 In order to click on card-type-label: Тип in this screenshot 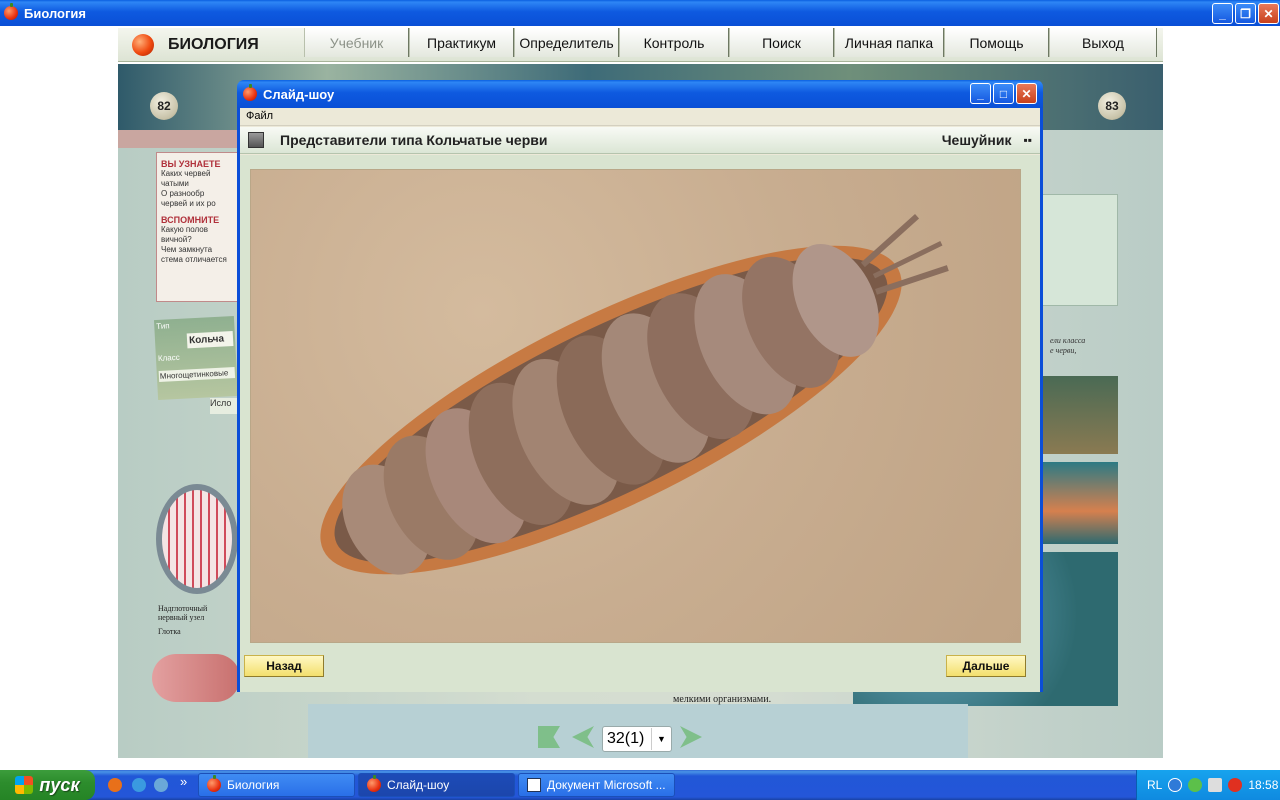, I will do `click(163, 326)`.